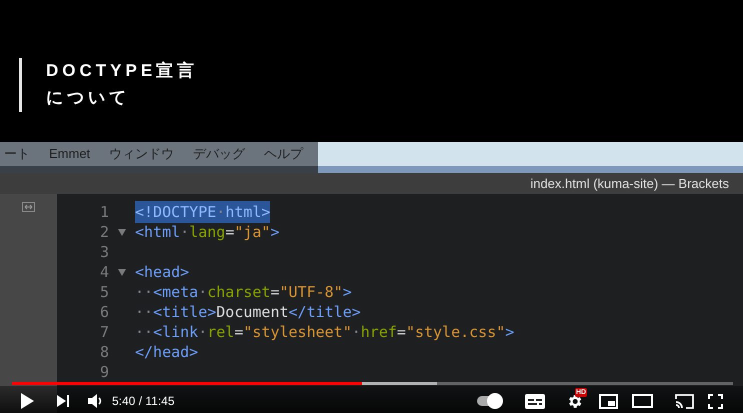 The height and width of the screenshot is (413, 743). What do you see at coordinates (95, 401) in the screenshot?
I see `volume-icon` at bounding box center [95, 401].